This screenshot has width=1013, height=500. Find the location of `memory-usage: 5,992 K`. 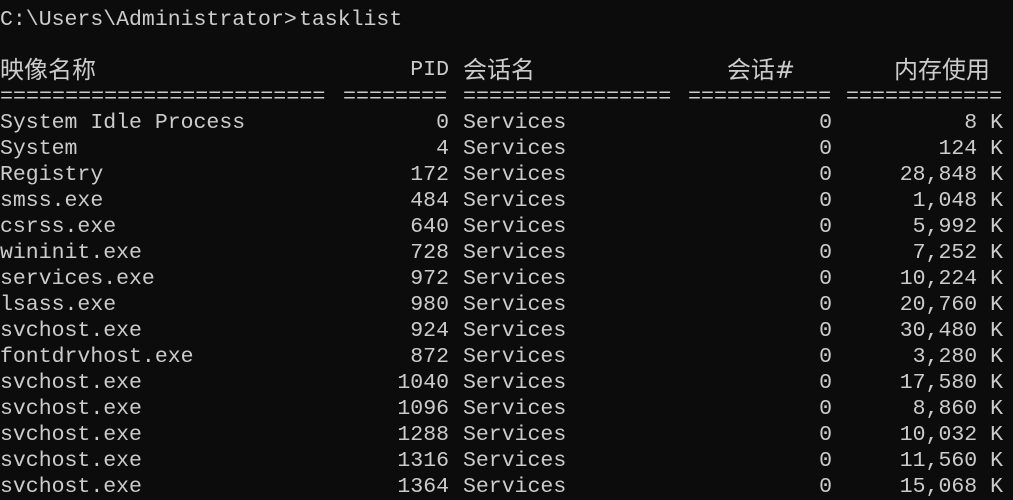

memory-usage: 5,992 K is located at coordinates (957, 227).